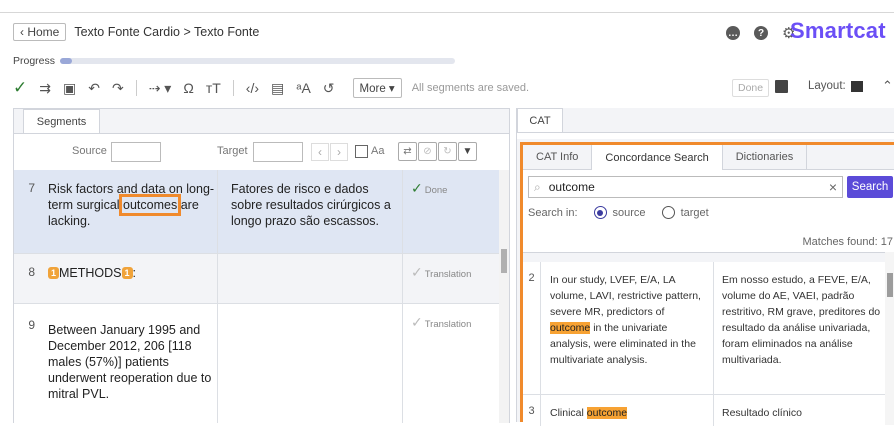 The image size is (894, 426). I want to click on result-target: Resultado clínico, so click(762, 413).